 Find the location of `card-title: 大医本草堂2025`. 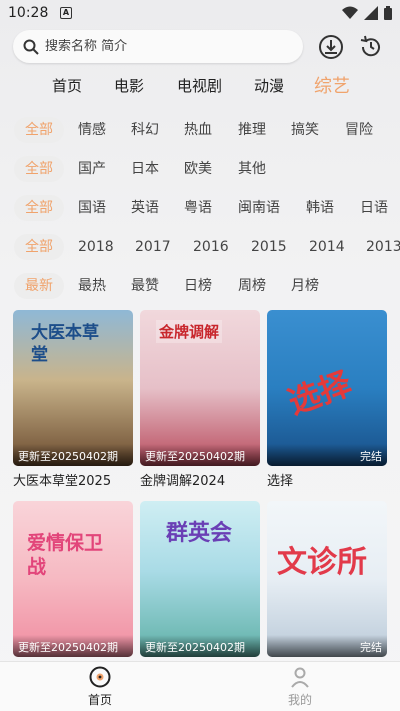

card-title: 大医本草堂2025 is located at coordinates (62, 481).